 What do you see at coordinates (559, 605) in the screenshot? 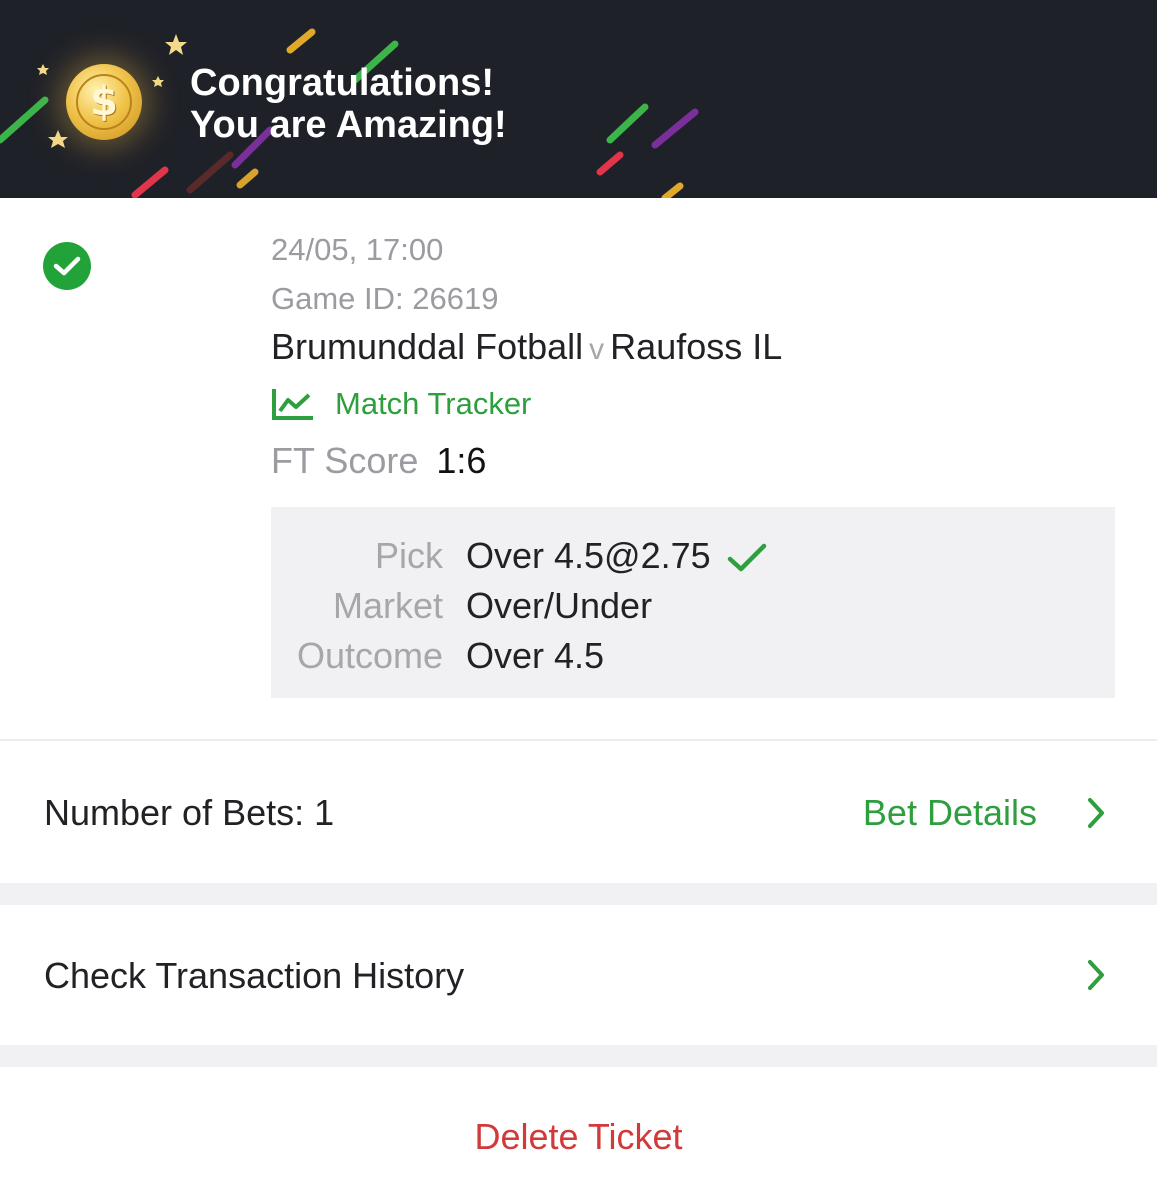
I see `market-value: Over/Under` at bounding box center [559, 605].